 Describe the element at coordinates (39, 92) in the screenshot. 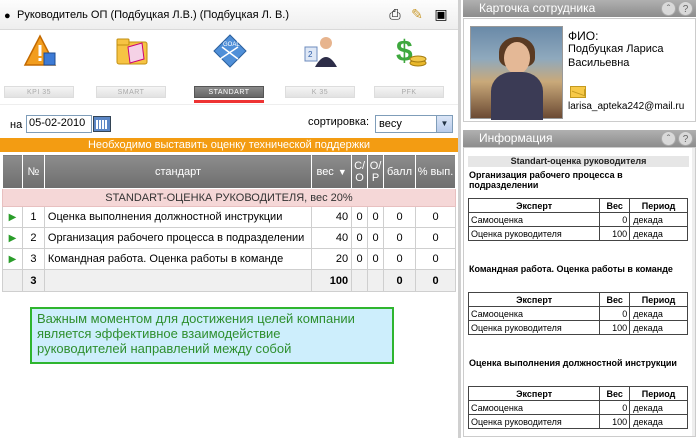

I see `module-label: KPI 35` at that location.